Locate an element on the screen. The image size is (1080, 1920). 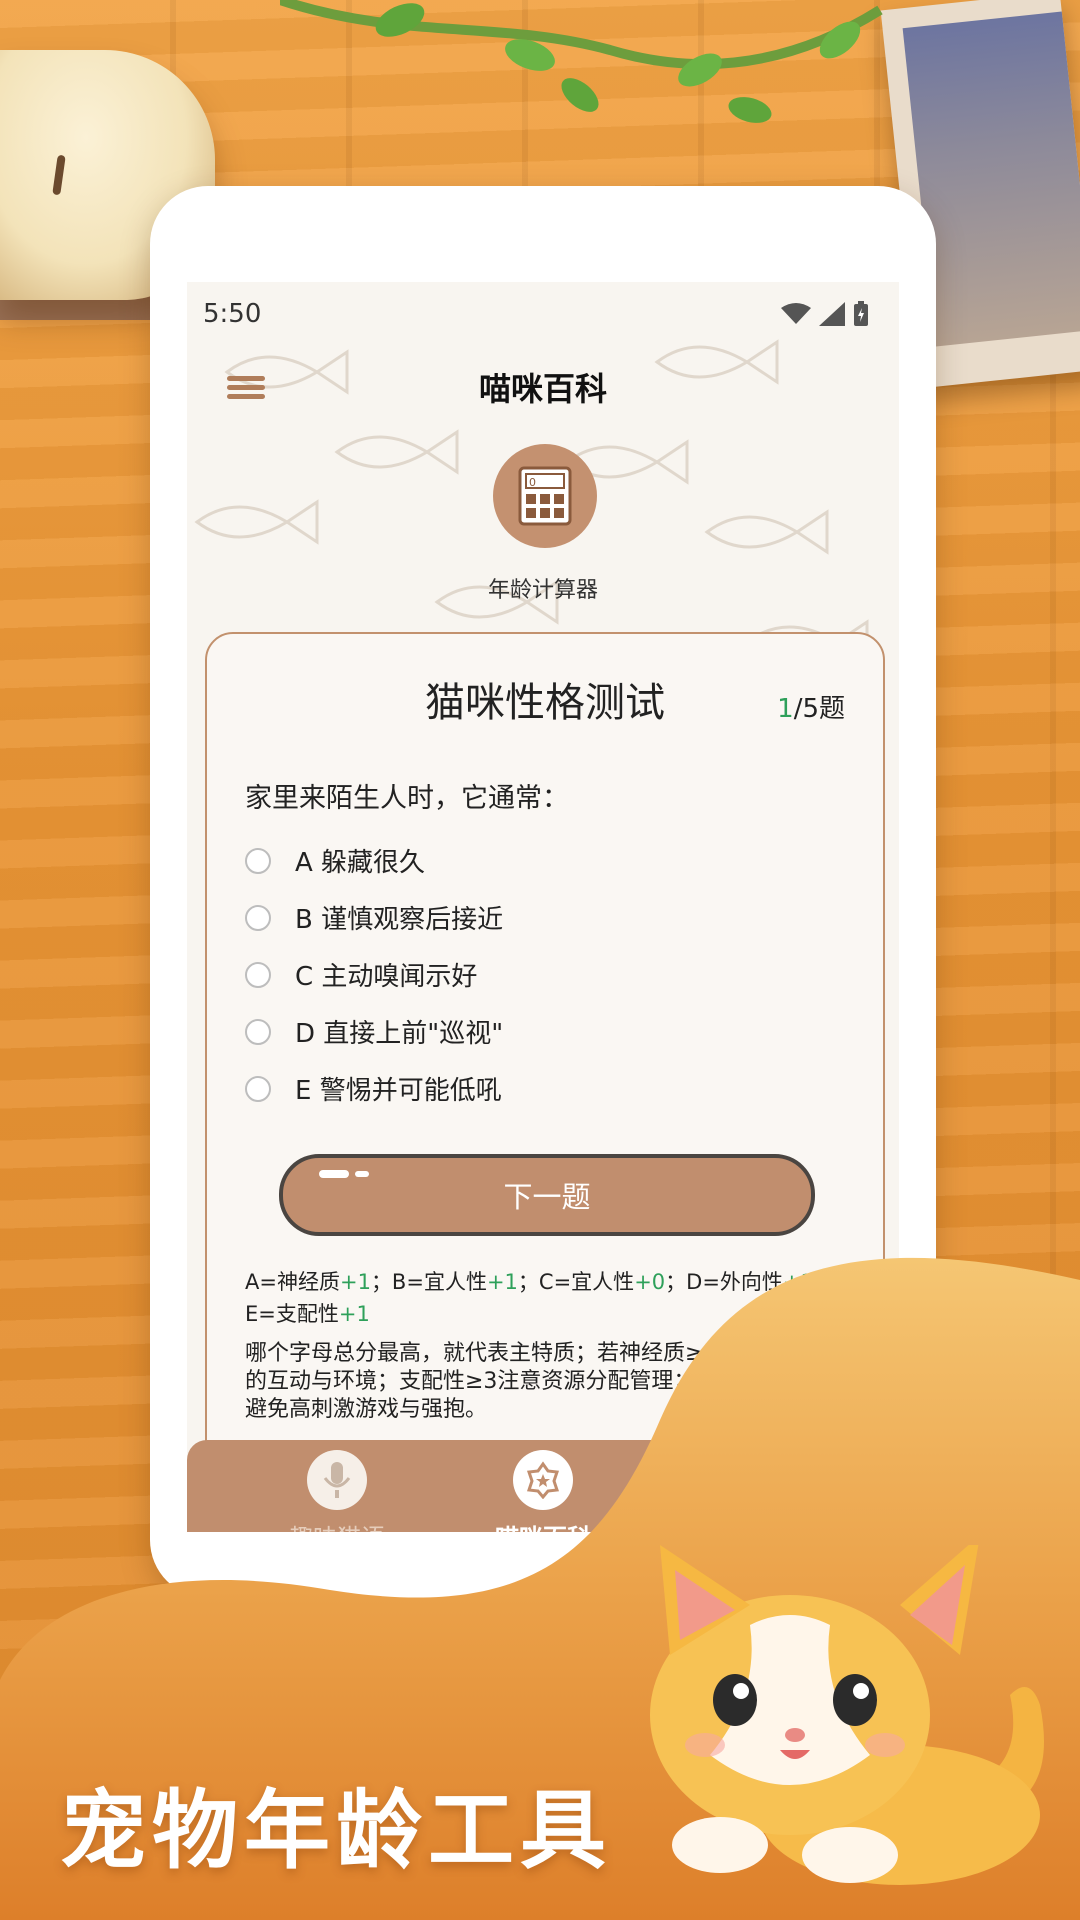
cat-illustration is located at coordinates (847, 1715).